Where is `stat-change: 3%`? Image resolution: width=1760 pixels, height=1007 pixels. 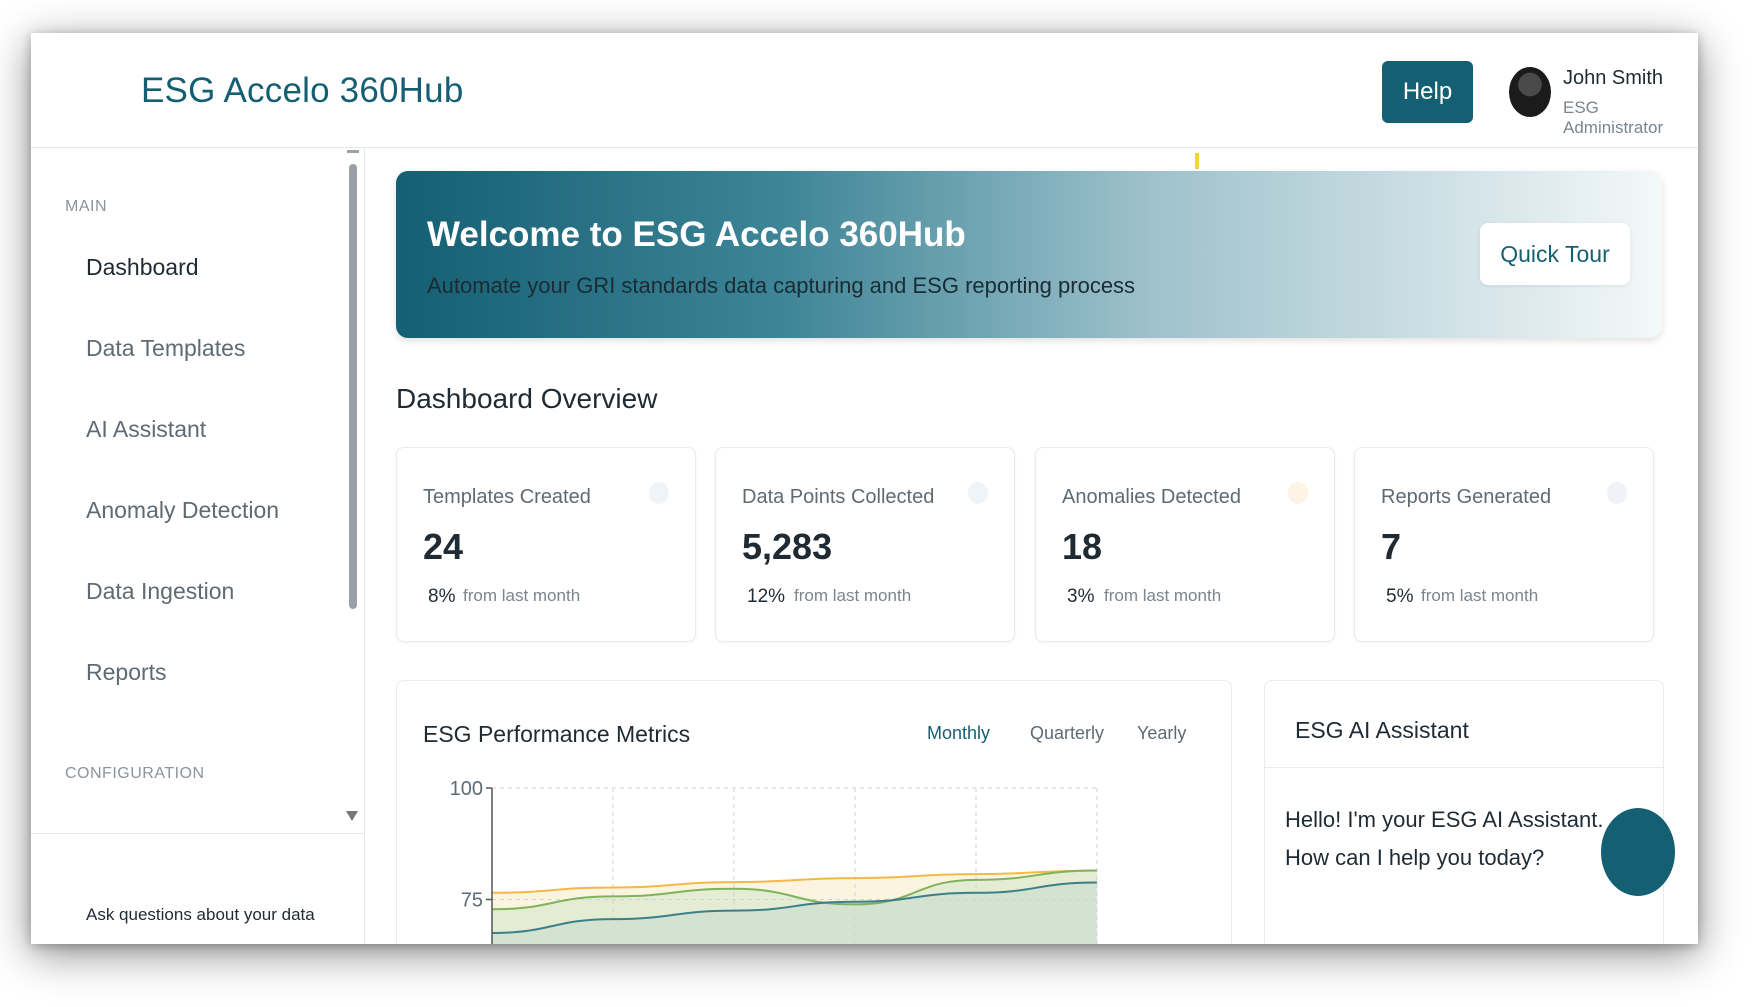 stat-change: 3% is located at coordinates (1081, 596).